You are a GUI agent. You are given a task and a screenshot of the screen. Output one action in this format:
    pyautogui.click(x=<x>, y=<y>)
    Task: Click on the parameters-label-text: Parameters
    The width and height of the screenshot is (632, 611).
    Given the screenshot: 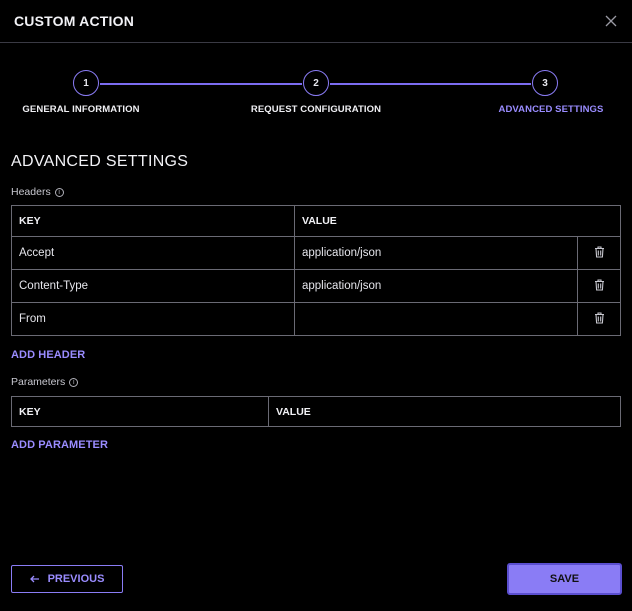 What is the action you would take?
    pyautogui.click(x=38, y=382)
    